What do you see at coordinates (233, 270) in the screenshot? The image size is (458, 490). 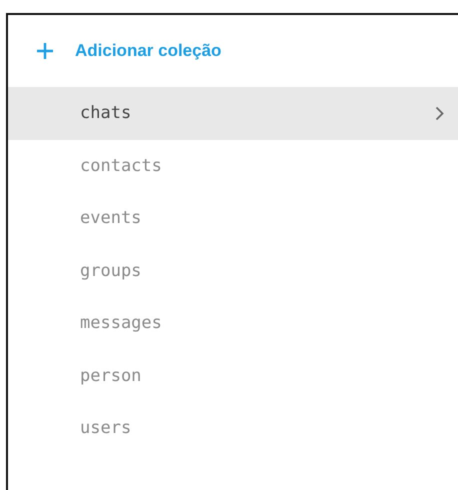 I see `collection-item: groups` at bounding box center [233, 270].